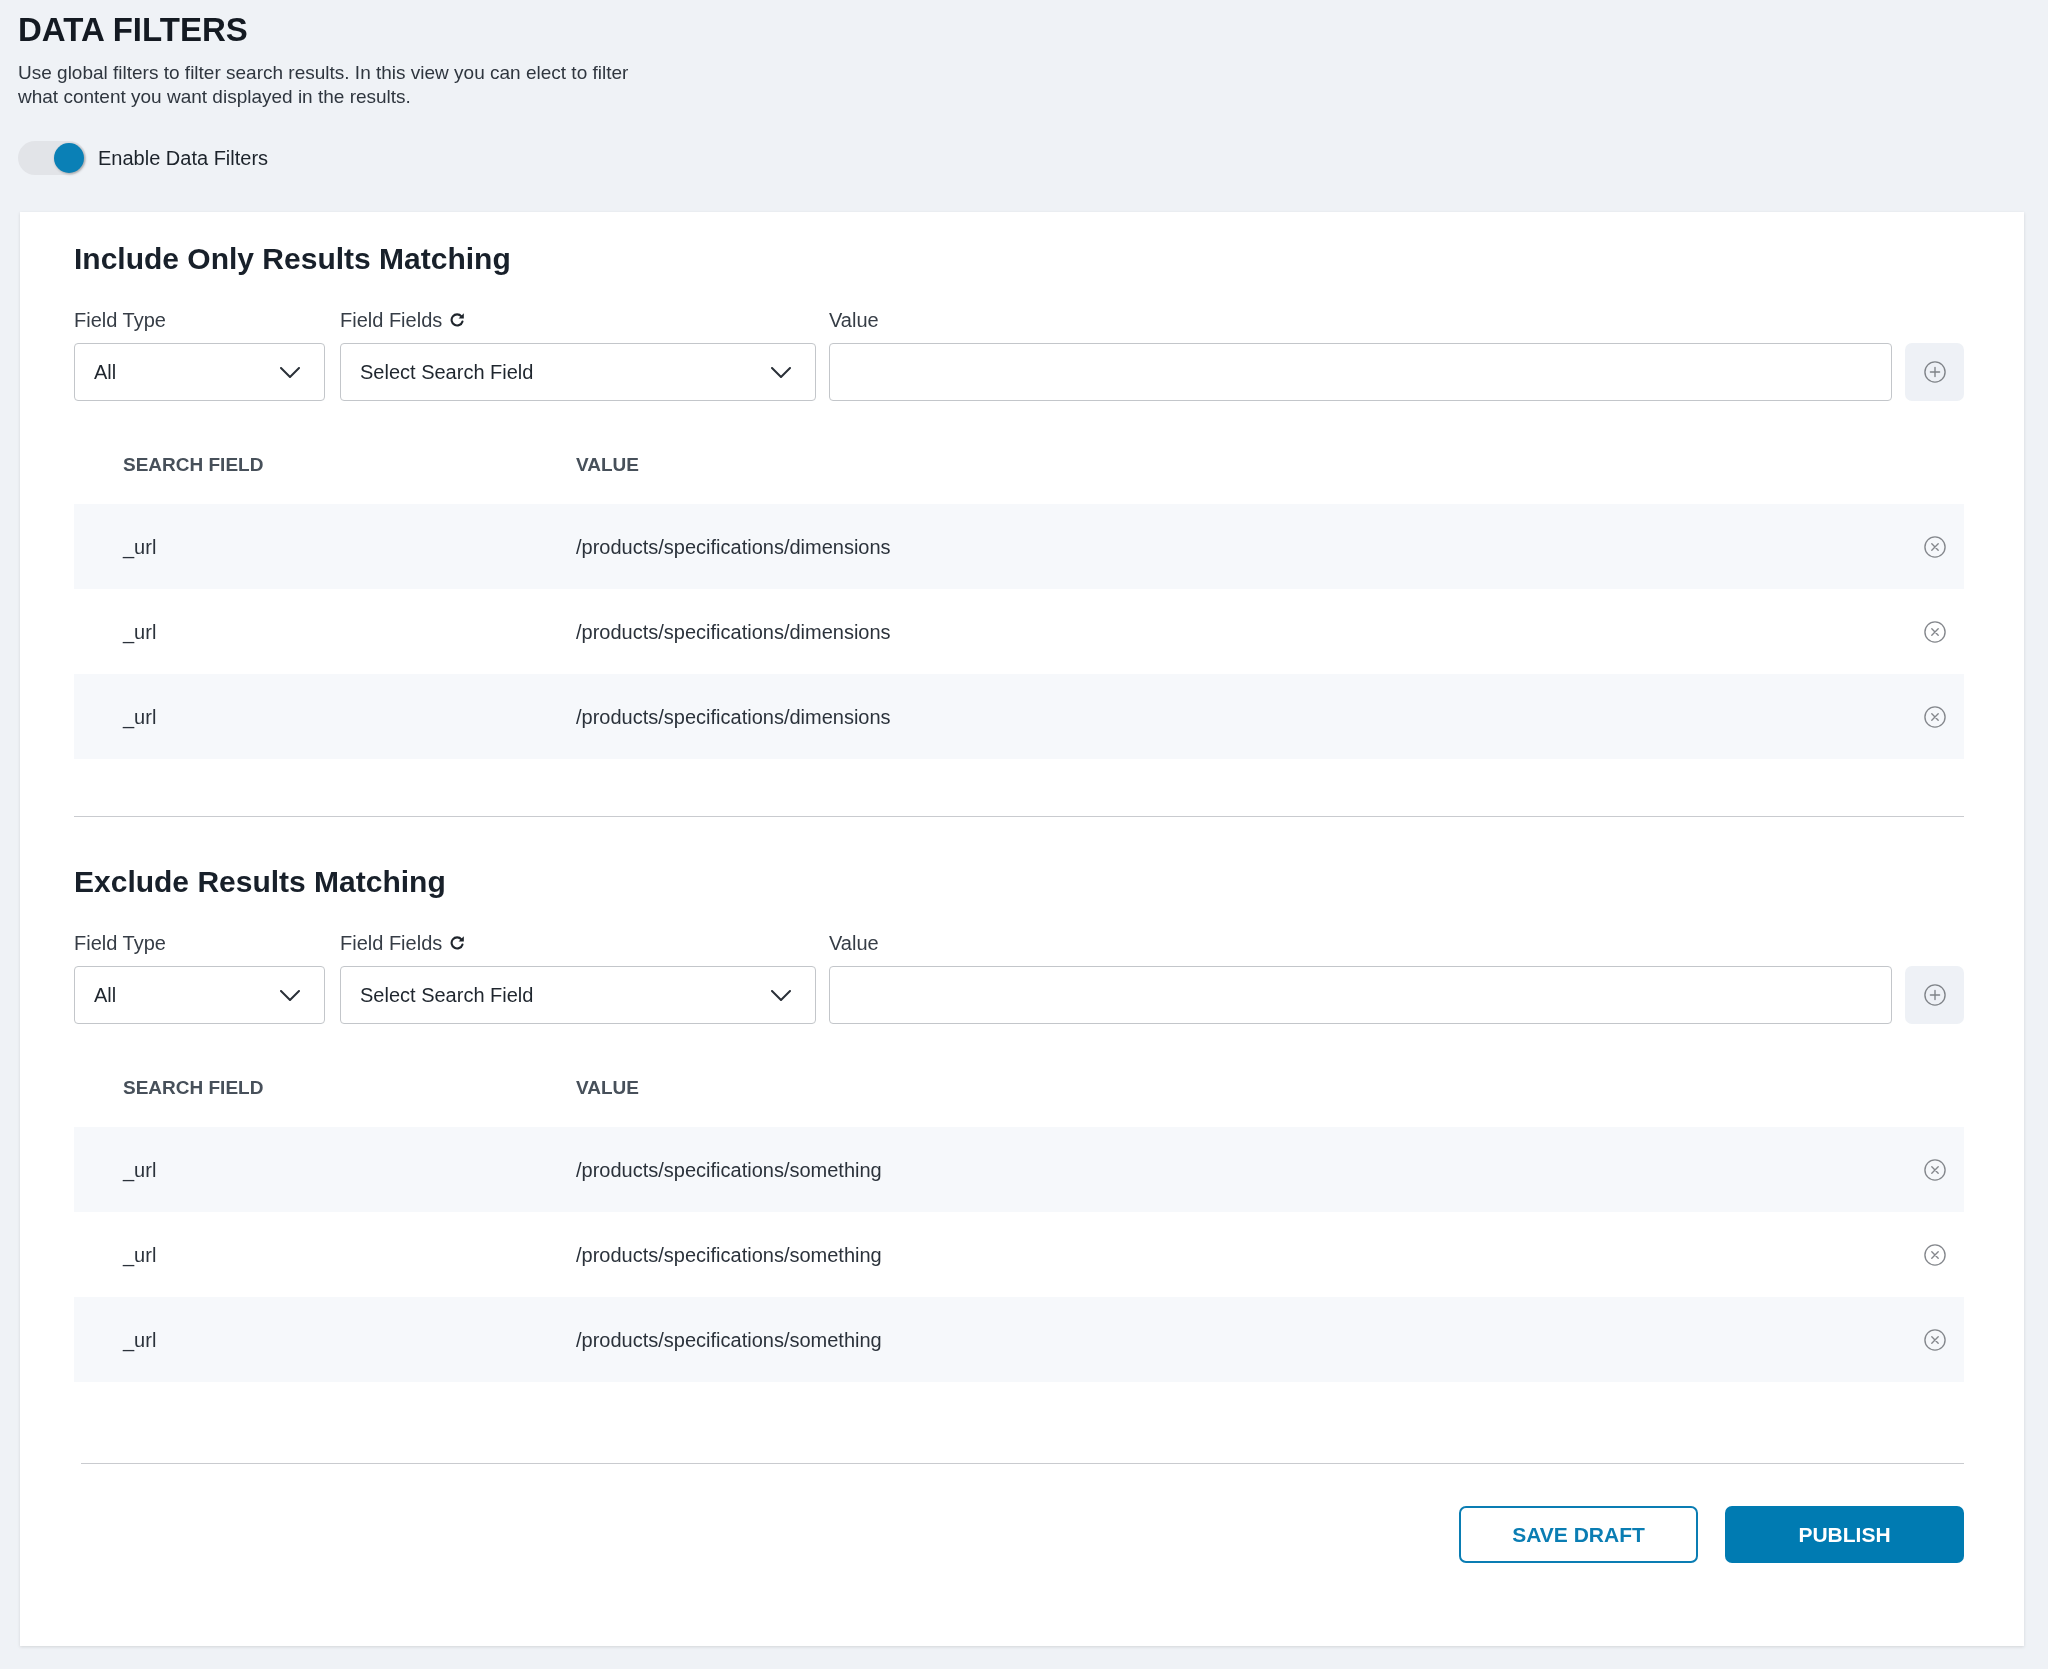  Describe the element at coordinates (133, 30) in the screenshot. I see `page-title: DATA FILTERS` at that location.